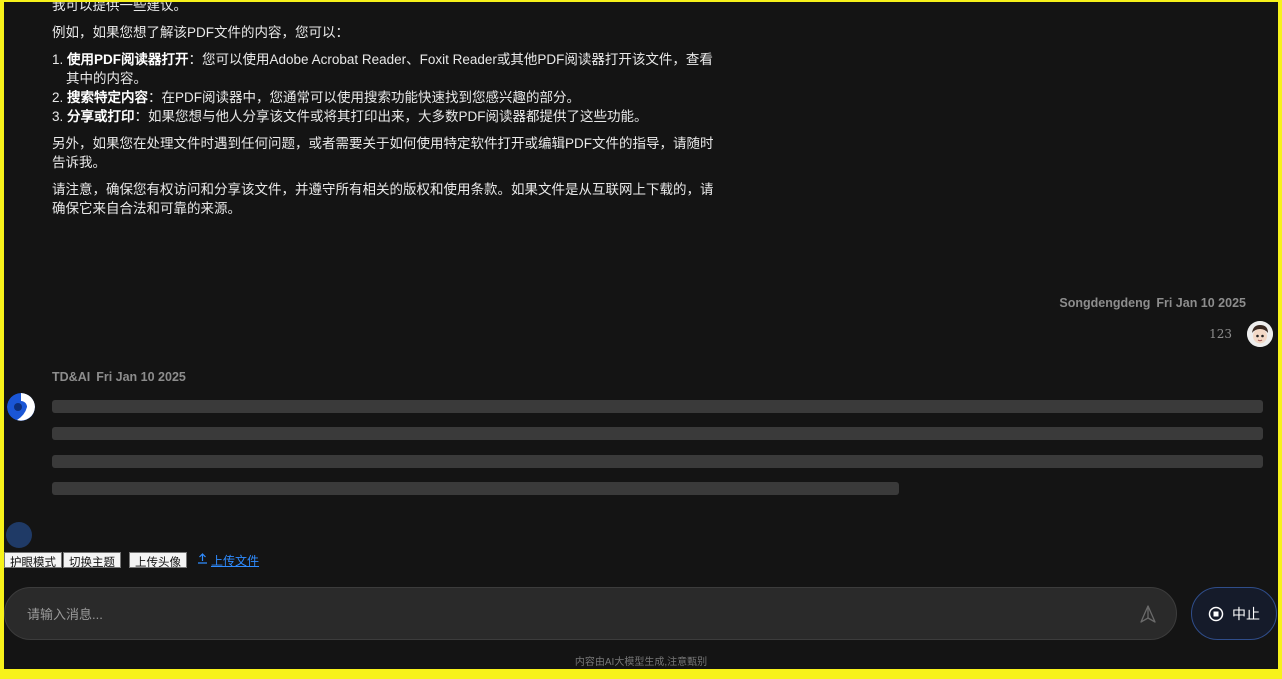 Image resolution: width=1282 pixels, height=679 pixels. I want to click on switch-theme-button: 切换主题, so click(92, 560).